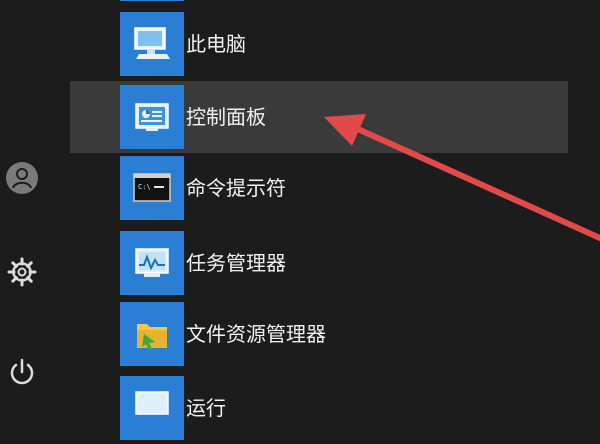  I want to click on control-panel-icon, so click(152, 117).